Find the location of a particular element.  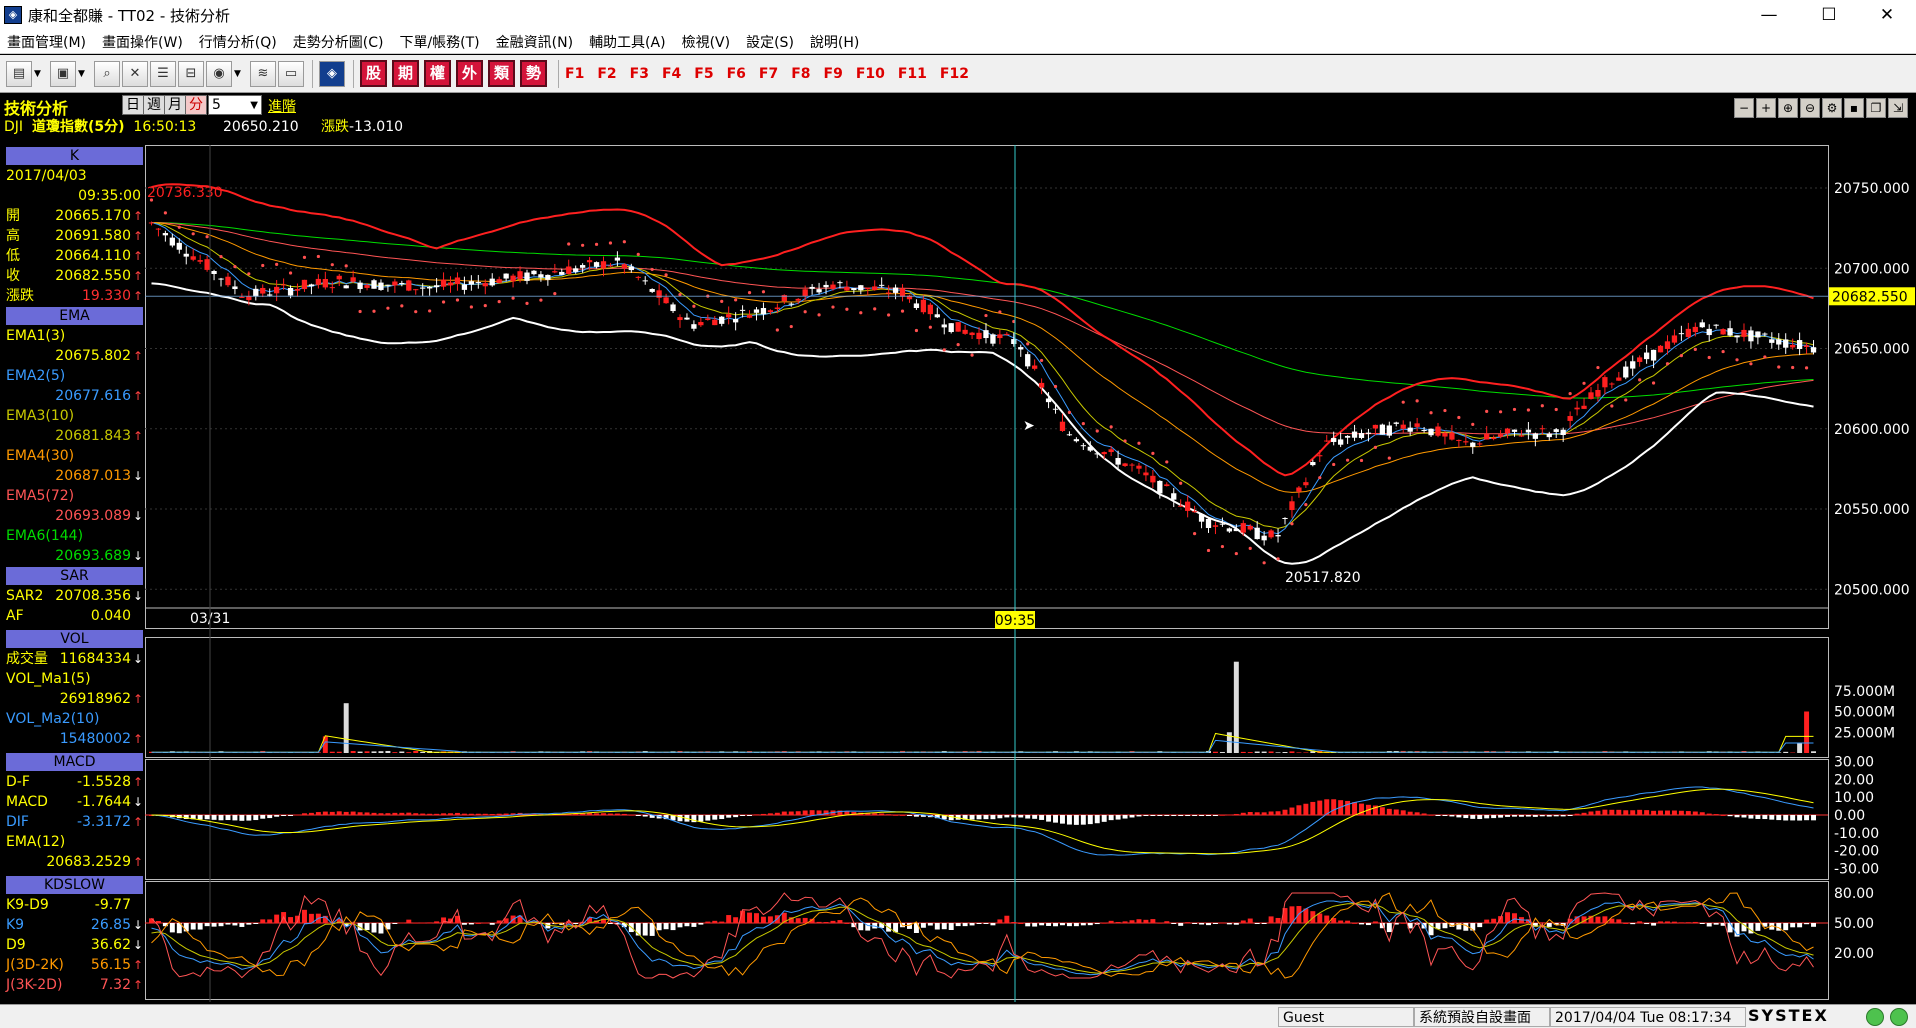

menu-screen-ops: 畫面操作(W) is located at coordinates (143, 42).